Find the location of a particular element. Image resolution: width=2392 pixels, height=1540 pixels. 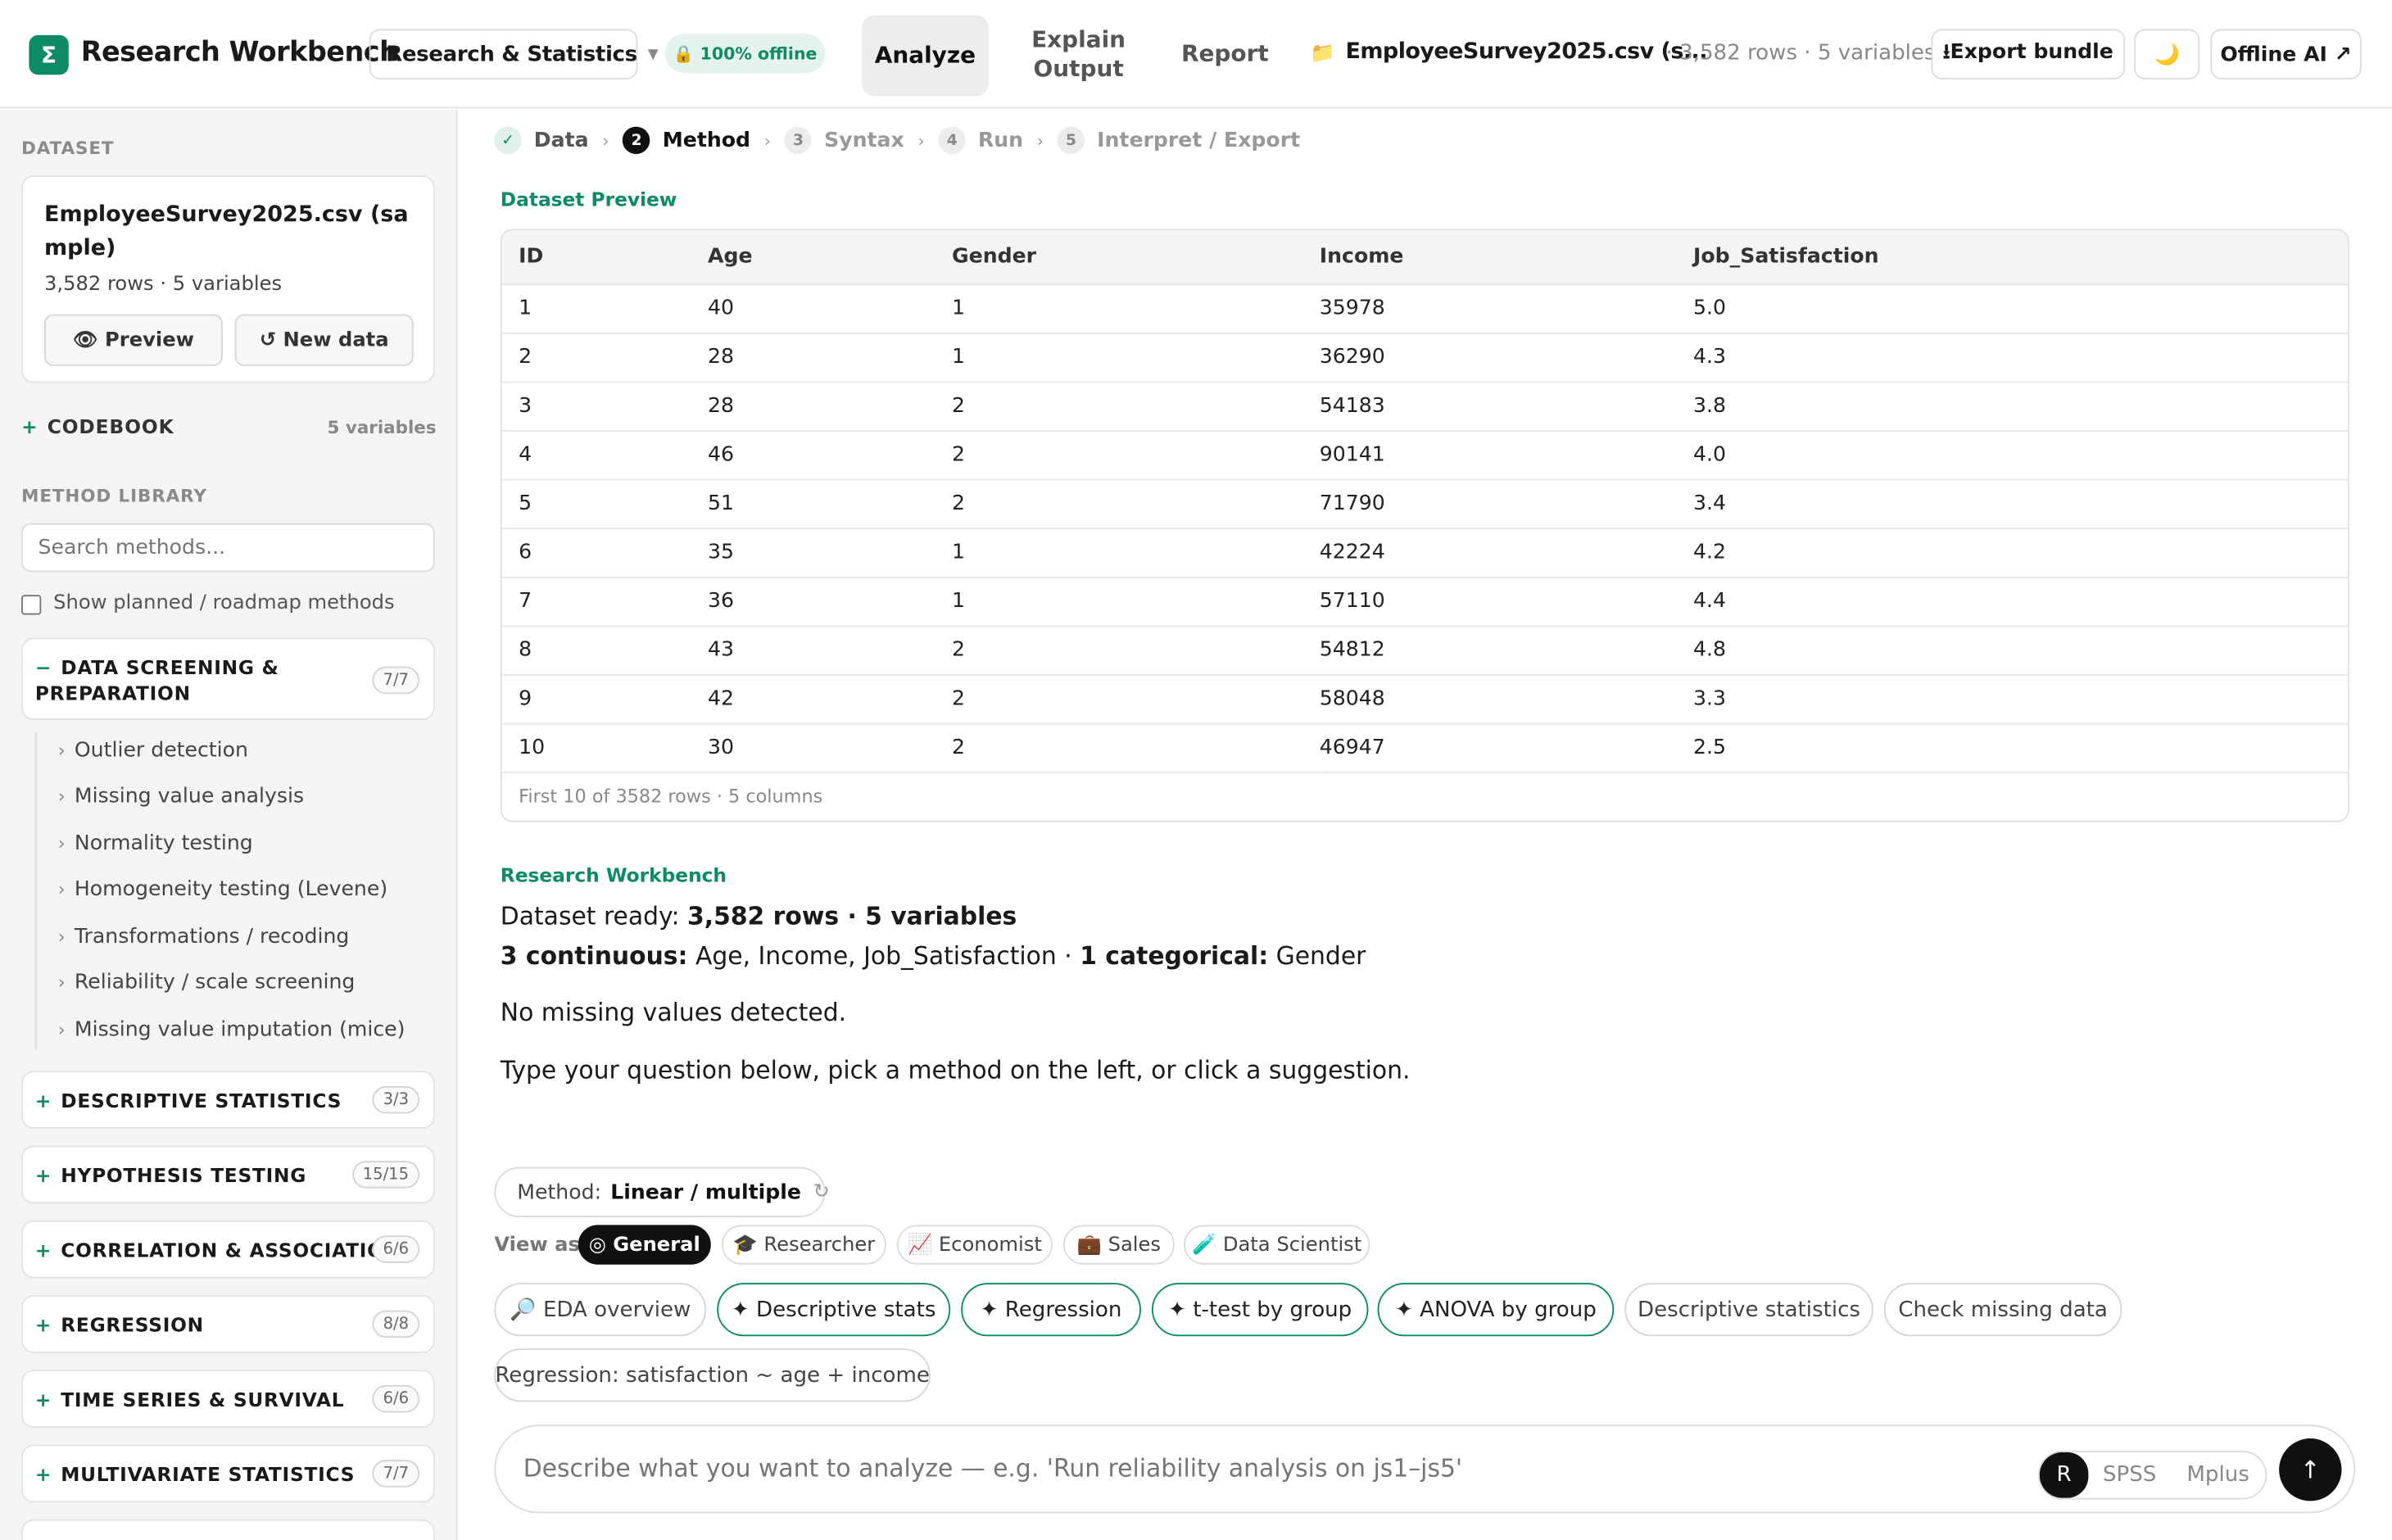

tab-explain-line2: Output is located at coordinates (1078, 69).